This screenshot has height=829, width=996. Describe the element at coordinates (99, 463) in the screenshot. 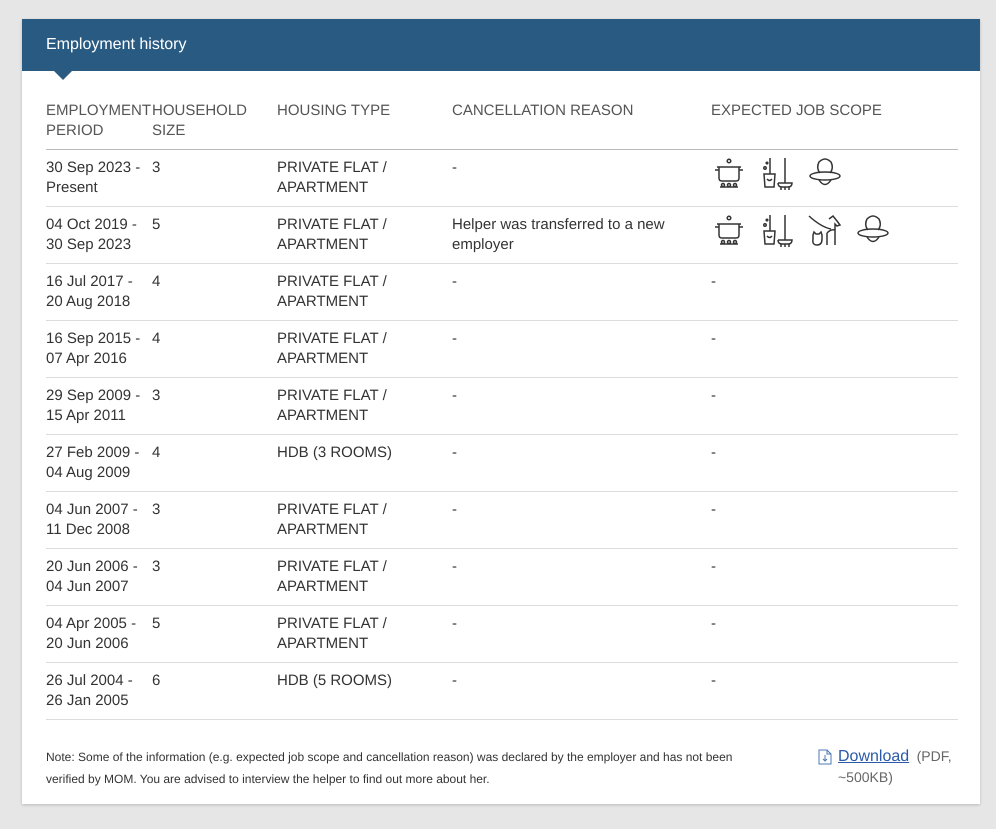

I see `table-cell: 27 Feb 2009 - 04 Aug 2009` at that location.